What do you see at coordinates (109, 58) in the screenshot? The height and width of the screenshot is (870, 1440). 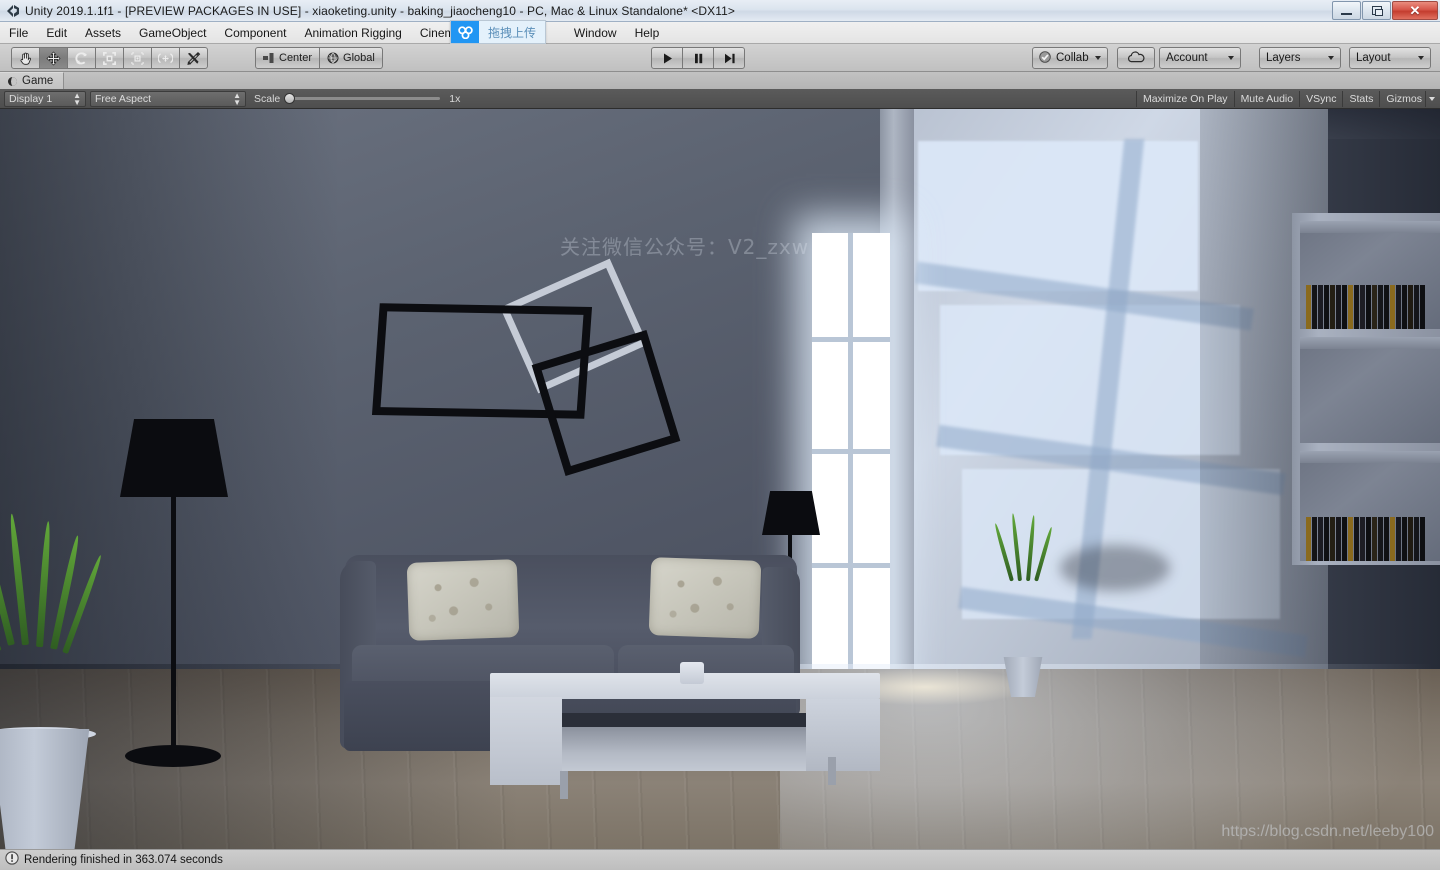 I see `scale-tool-button` at bounding box center [109, 58].